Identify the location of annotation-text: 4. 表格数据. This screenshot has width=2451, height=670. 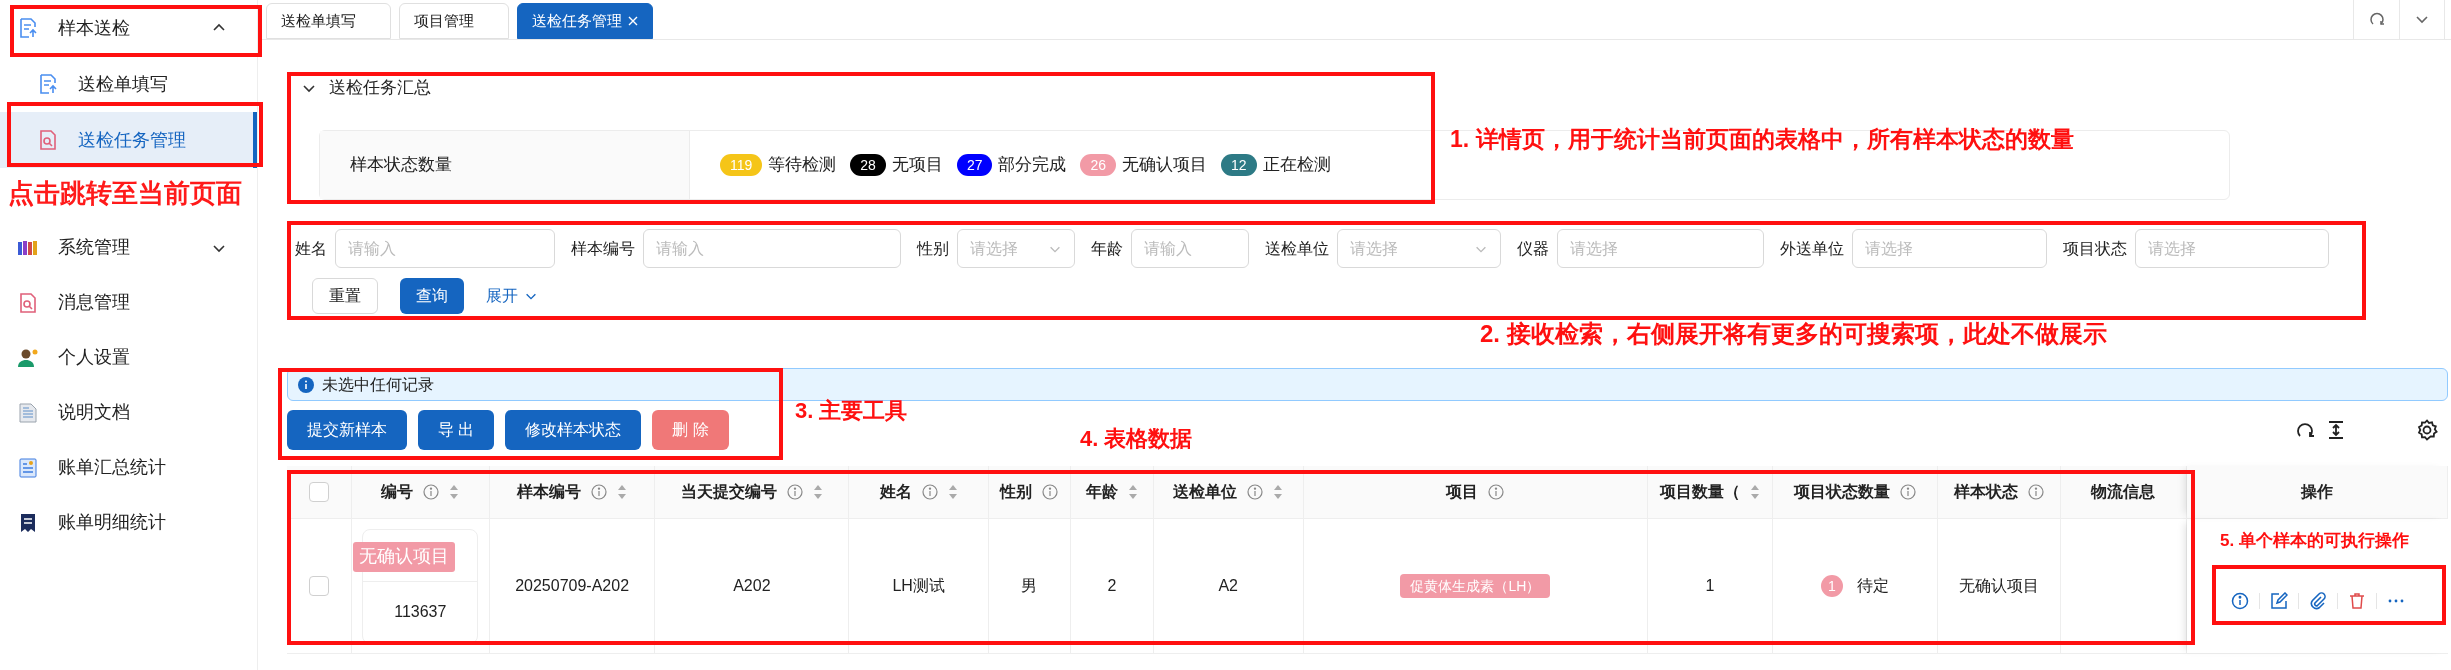
(1136, 439).